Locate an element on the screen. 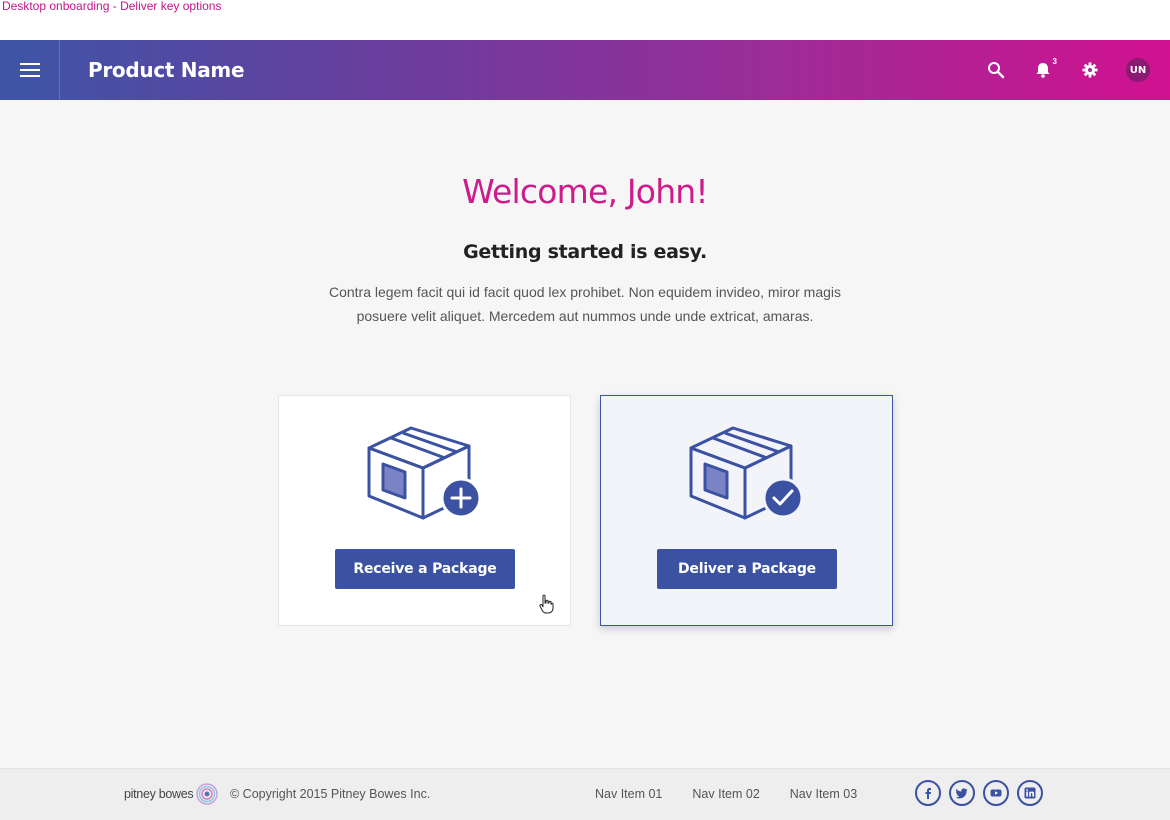  search-button is located at coordinates (996, 70).